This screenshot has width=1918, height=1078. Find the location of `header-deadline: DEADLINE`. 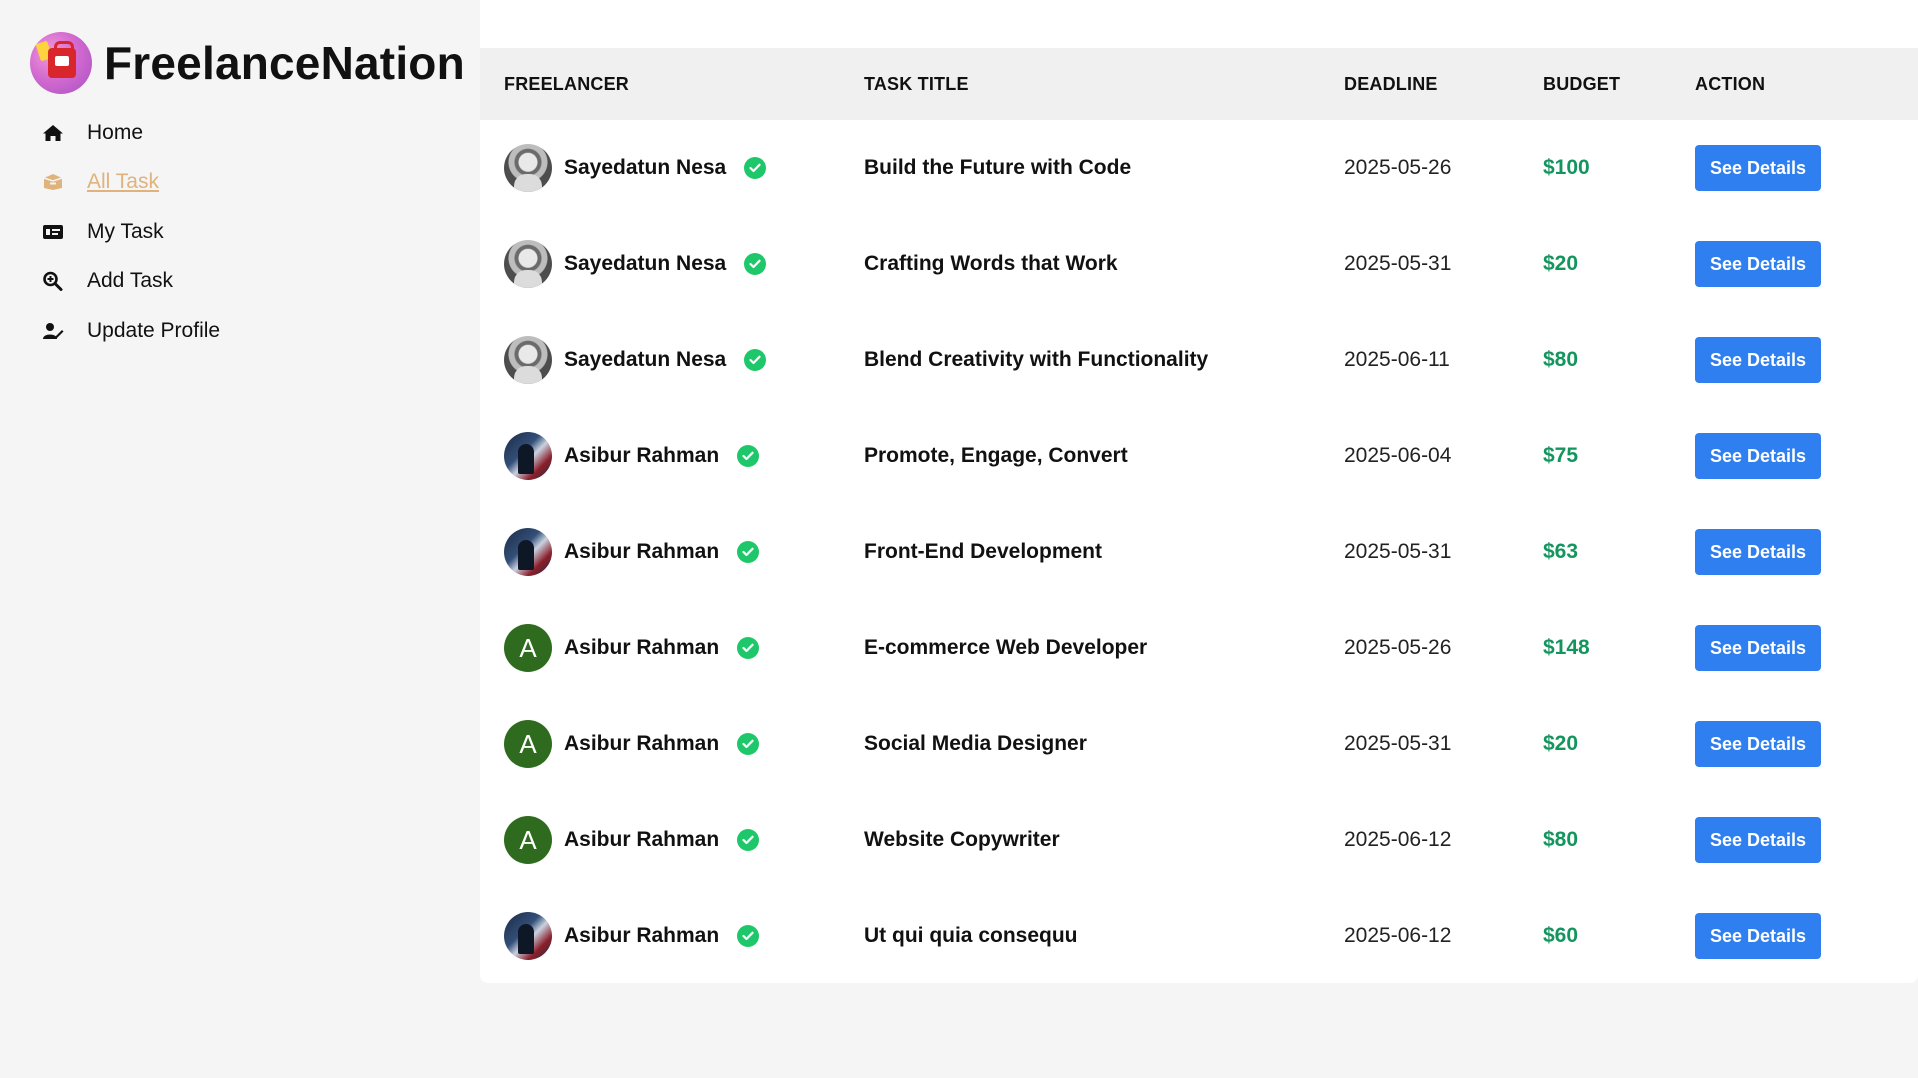

header-deadline: DEADLINE is located at coordinates (1391, 83).